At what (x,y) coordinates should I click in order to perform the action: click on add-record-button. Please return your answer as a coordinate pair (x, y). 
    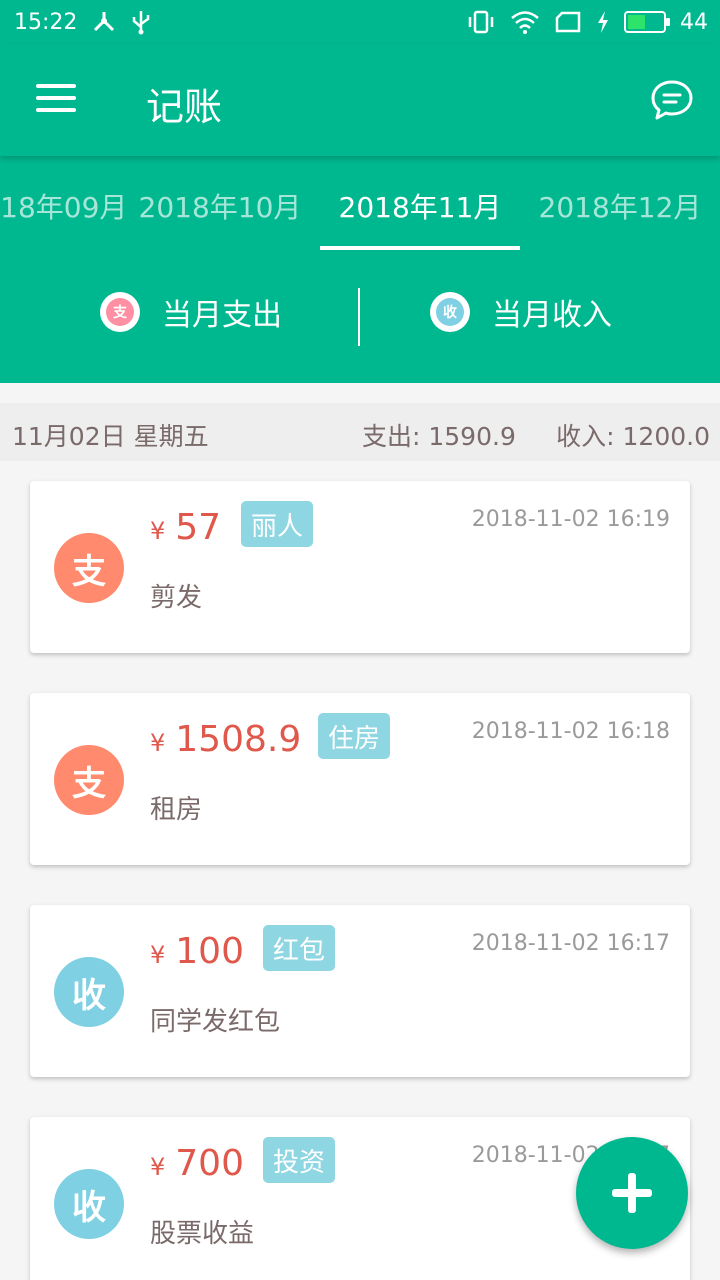
    Looking at the image, I should click on (632, 1193).